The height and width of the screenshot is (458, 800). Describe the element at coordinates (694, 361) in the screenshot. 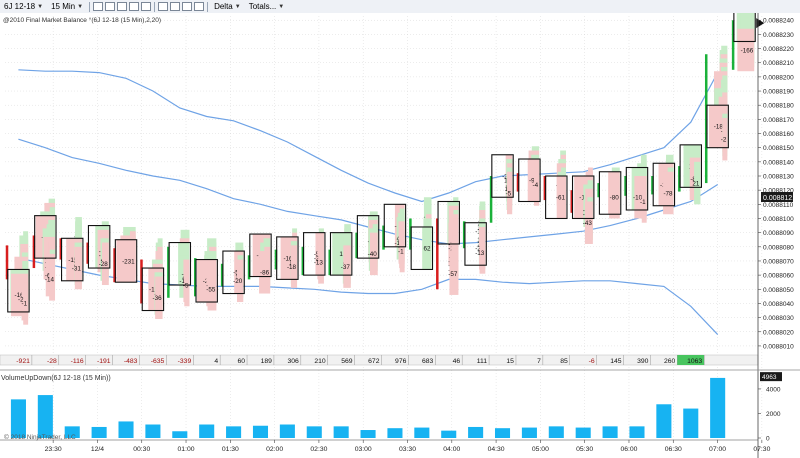

I see `bar-total: 1063` at that location.